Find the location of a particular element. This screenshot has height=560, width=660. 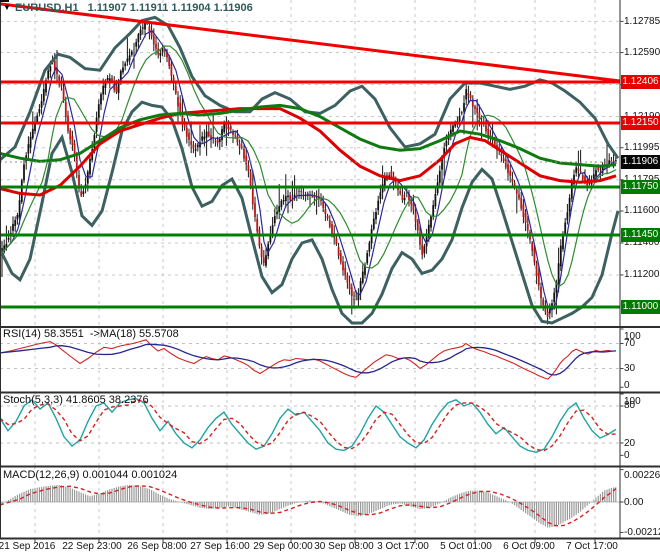

macd-axis-label: 0.00 is located at coordinates (634, 502).